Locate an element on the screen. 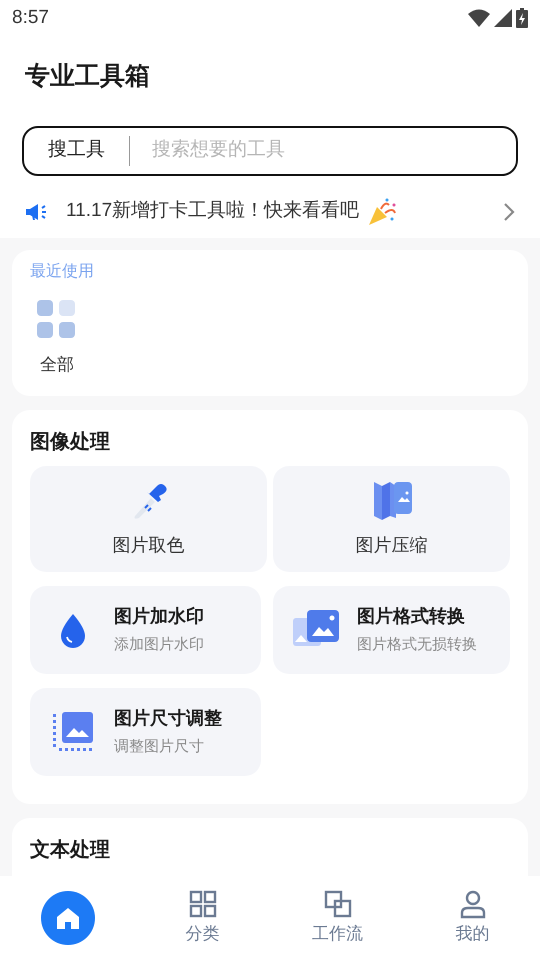 The width and height of the screenshot is (540, 960). all-tools-item: 全部 is located at coordinates (57, 338).